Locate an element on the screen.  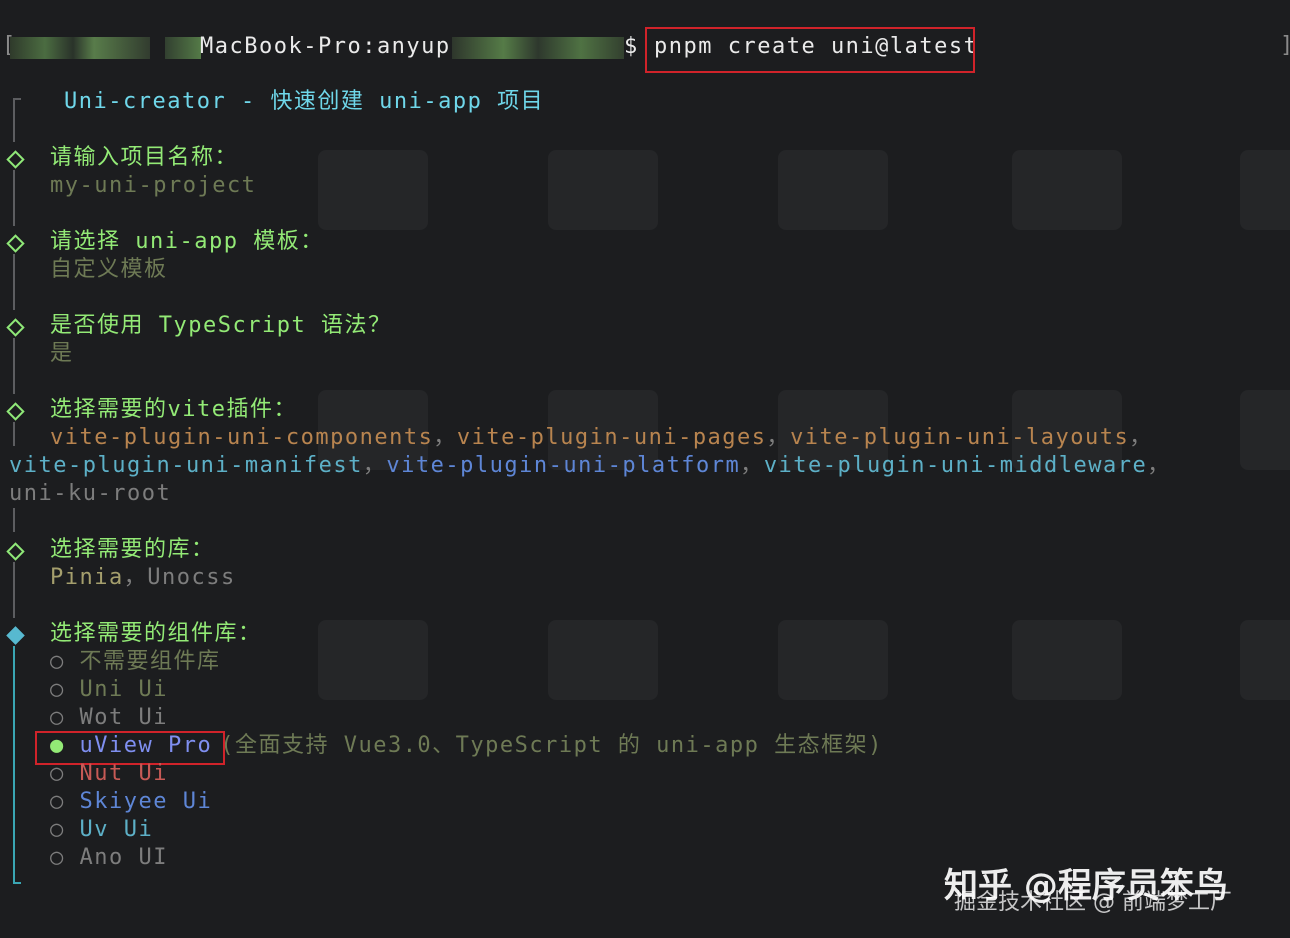
censored-user-prefix is located at coordinates (183, 48).